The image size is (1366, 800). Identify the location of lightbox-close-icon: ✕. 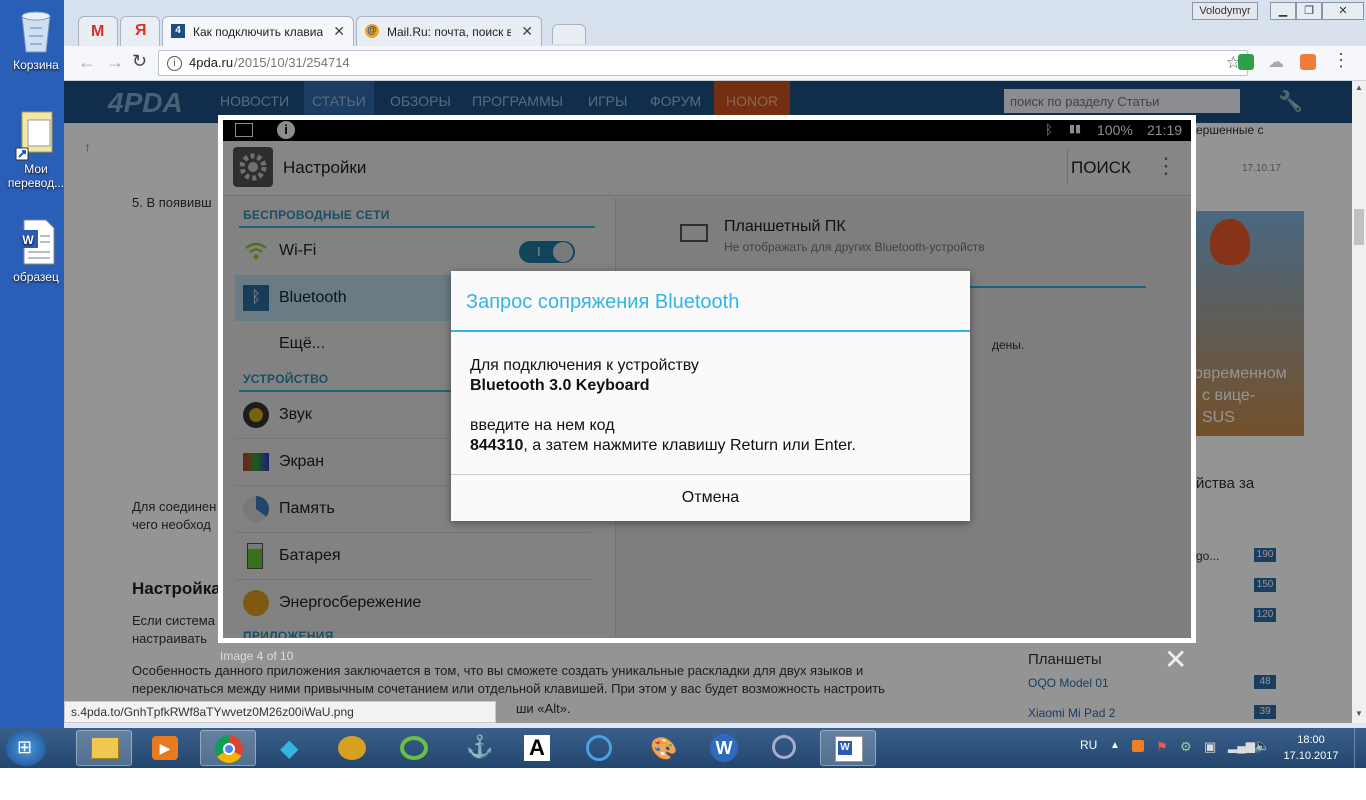
(1175, 659).